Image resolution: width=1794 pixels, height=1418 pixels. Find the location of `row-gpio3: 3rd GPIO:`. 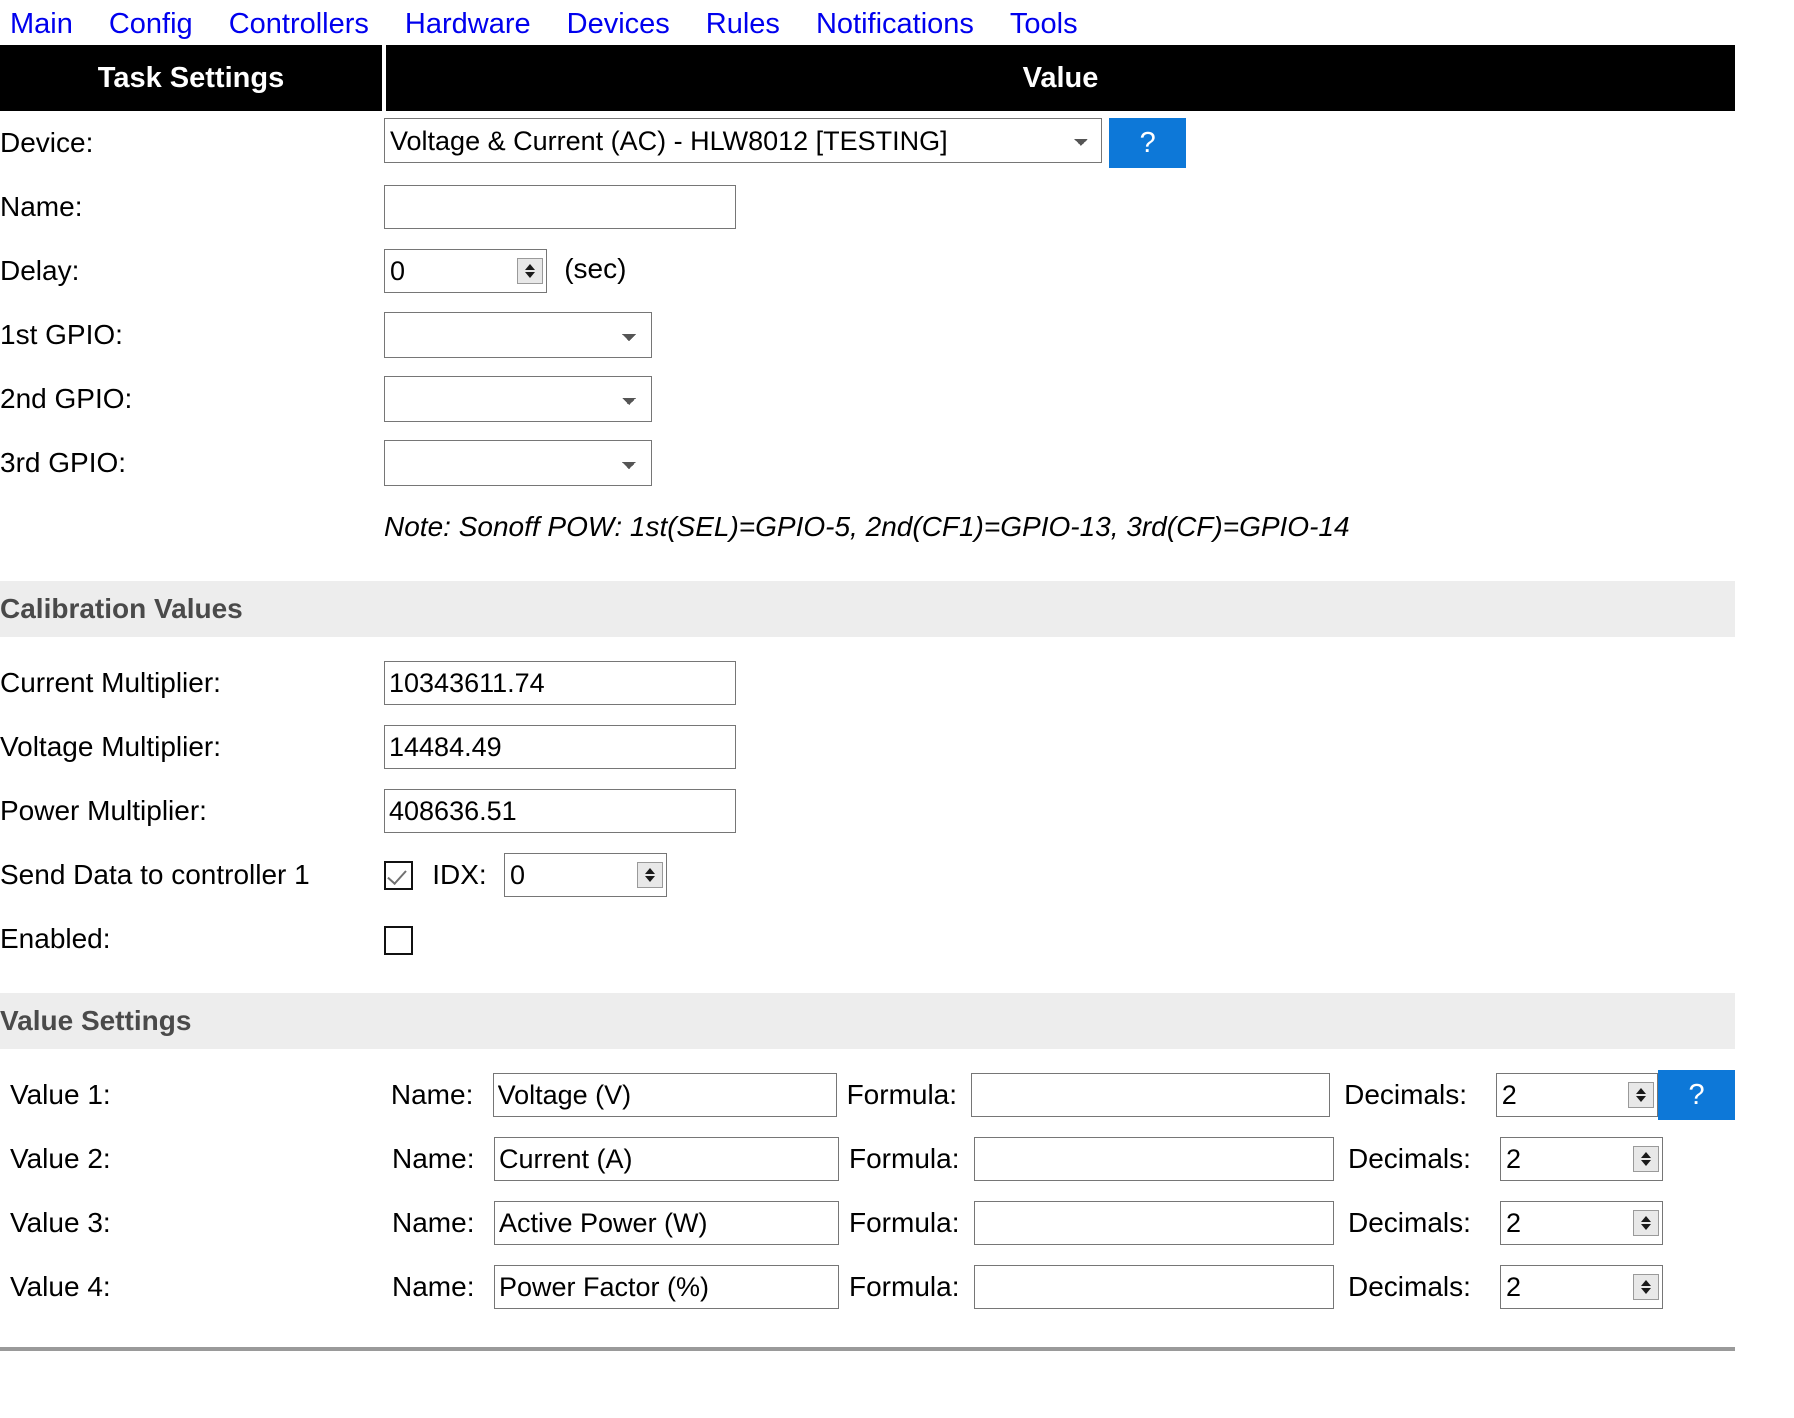

row-gpio3: 3rd GPIO: is located at coordinates (867, 463).